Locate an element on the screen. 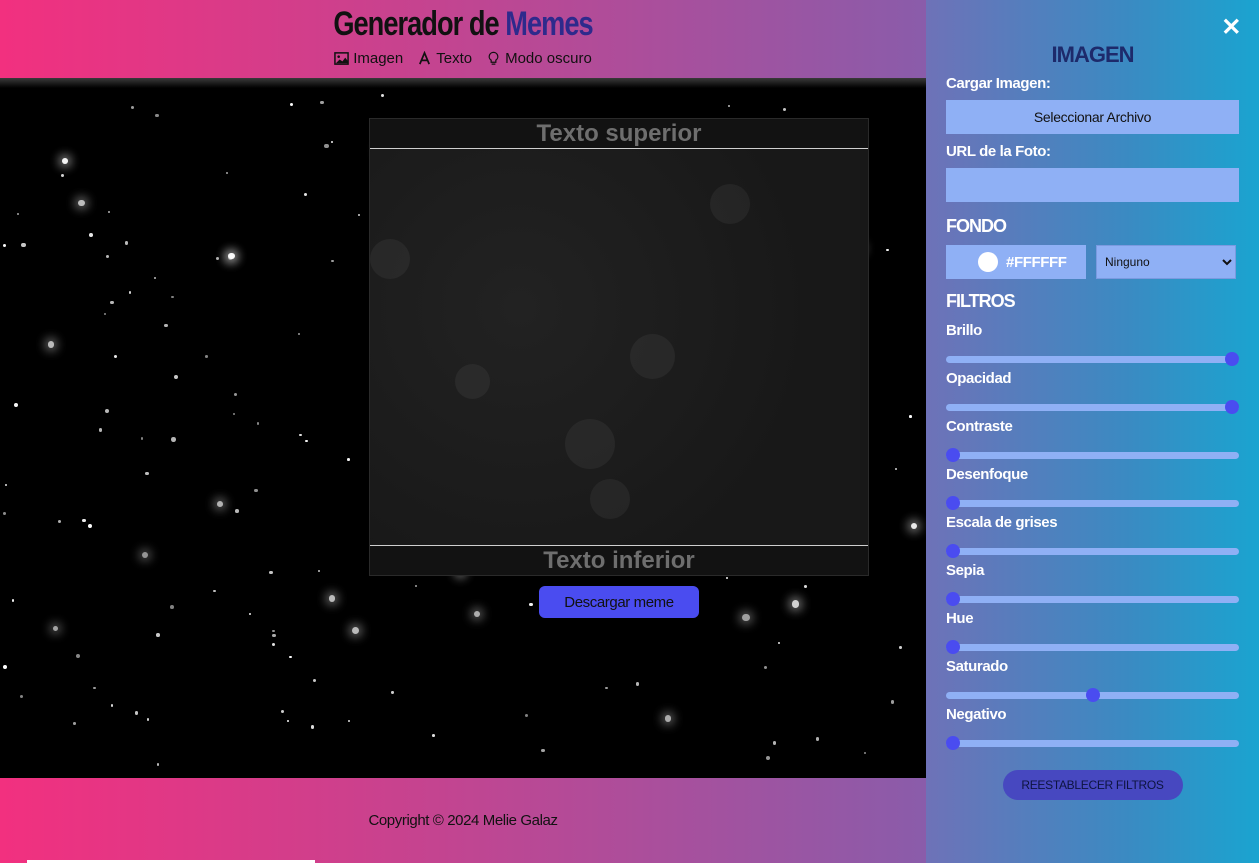  lightbulb-icon is located at coordinates (493, 58).